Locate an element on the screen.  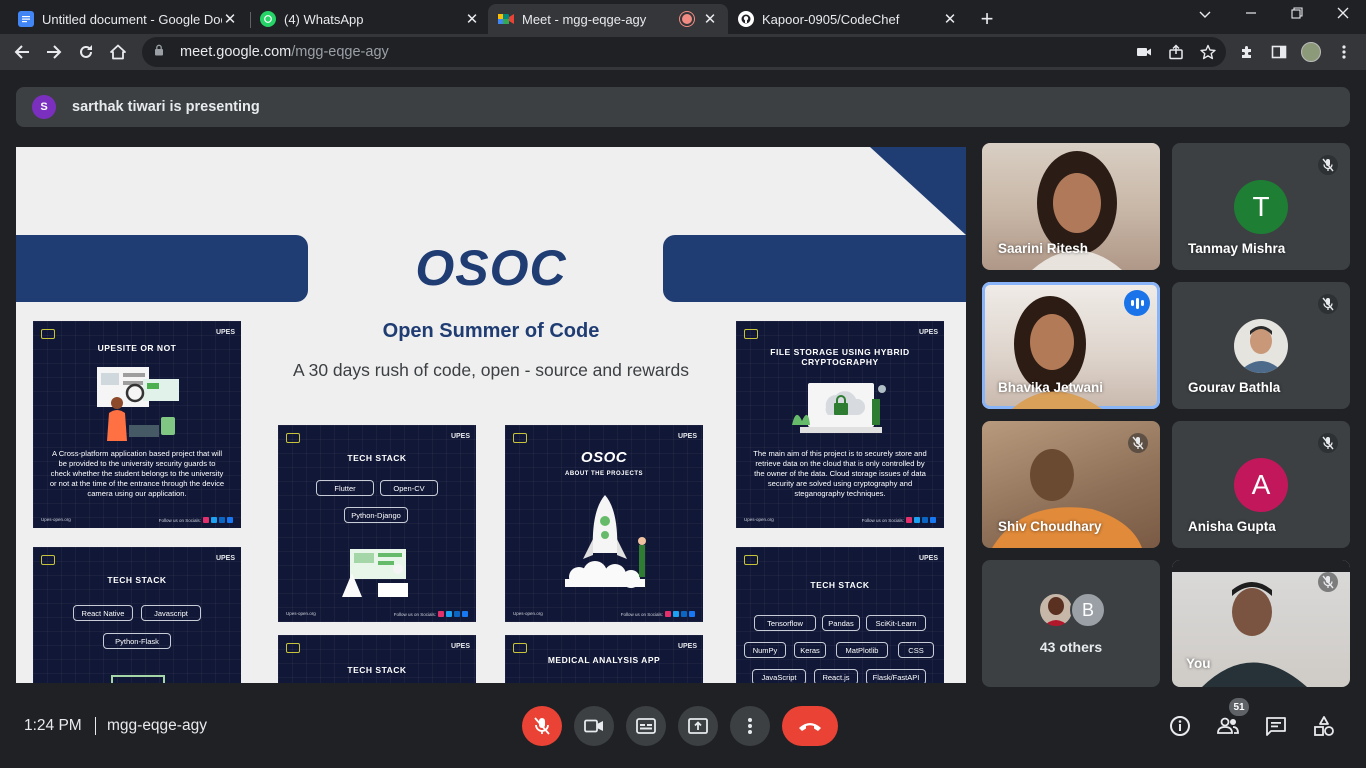
tech-pill: Pandas is located at coordinates (841, 623).